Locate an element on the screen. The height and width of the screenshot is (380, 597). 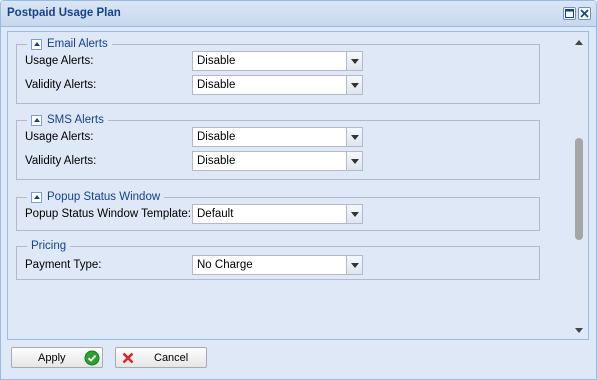
payment-type-value: No Charge is located at coordinates (225, 265).